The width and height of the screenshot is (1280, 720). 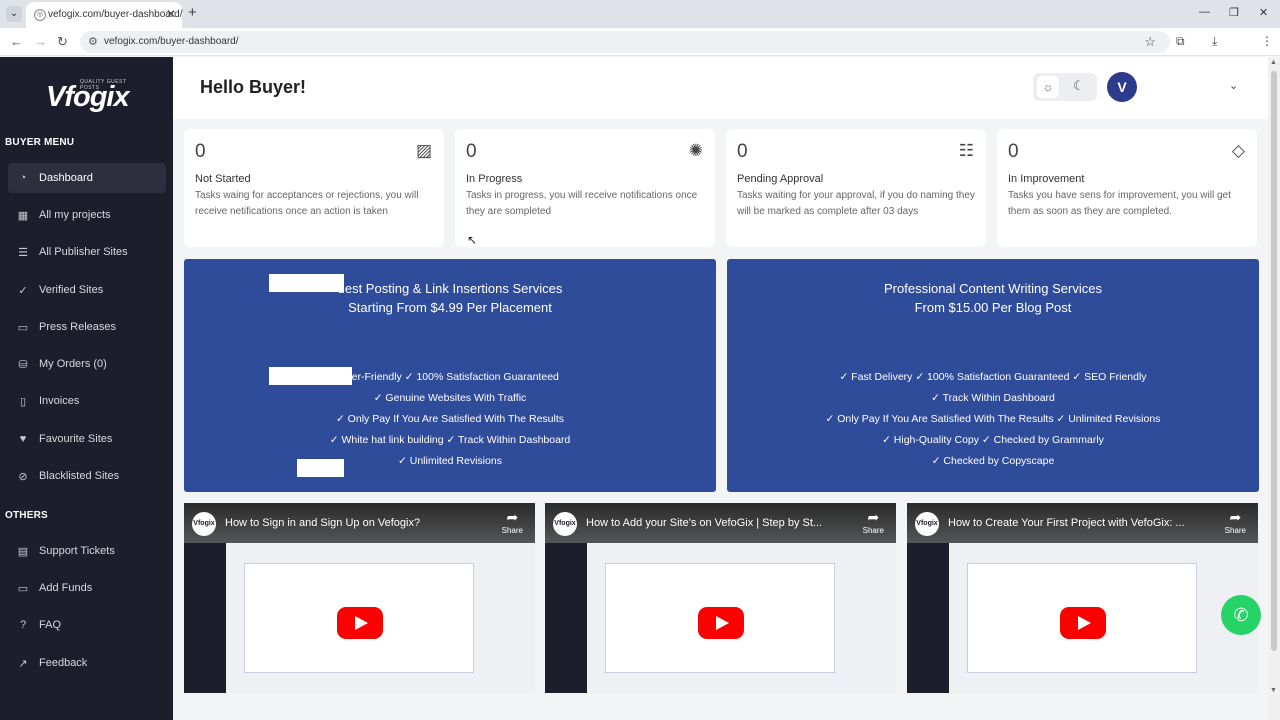 I want to click on sidebar-item-faq: ? FAQ, so click(x=87, y=625).